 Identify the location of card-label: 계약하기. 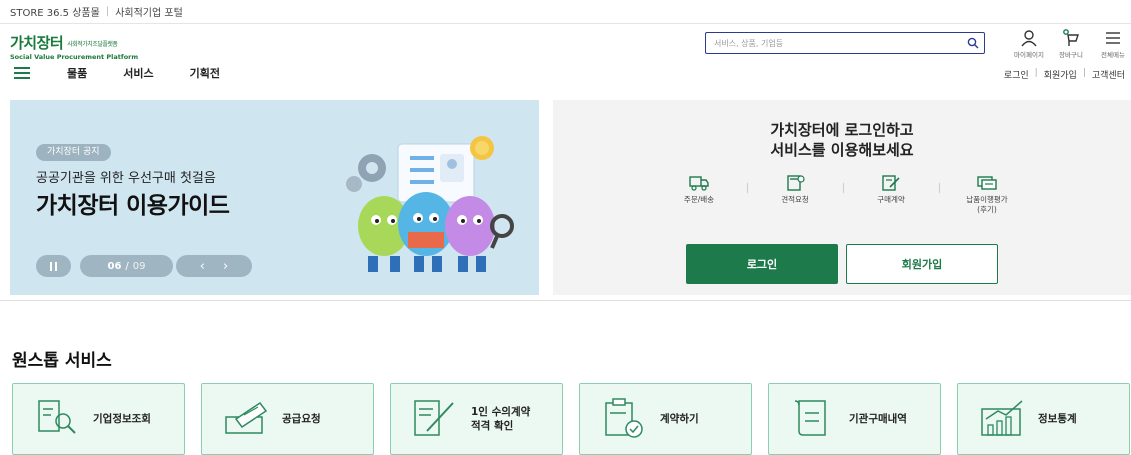
(679, 419).